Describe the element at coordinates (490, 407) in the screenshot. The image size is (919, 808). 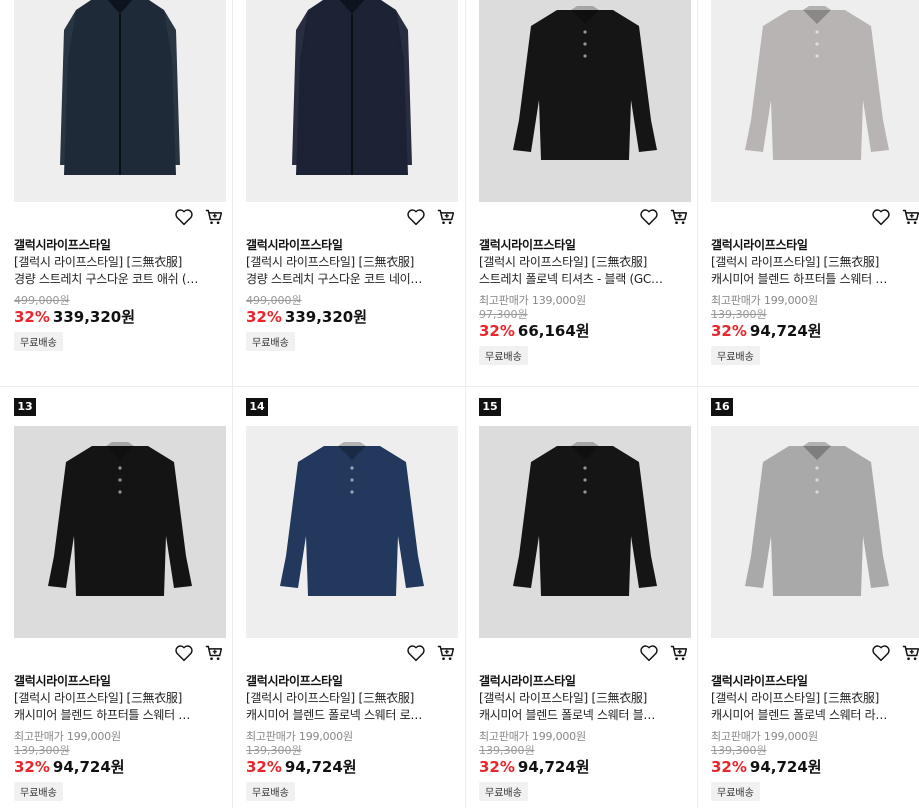
I see `rank-badge: 15` at that location.